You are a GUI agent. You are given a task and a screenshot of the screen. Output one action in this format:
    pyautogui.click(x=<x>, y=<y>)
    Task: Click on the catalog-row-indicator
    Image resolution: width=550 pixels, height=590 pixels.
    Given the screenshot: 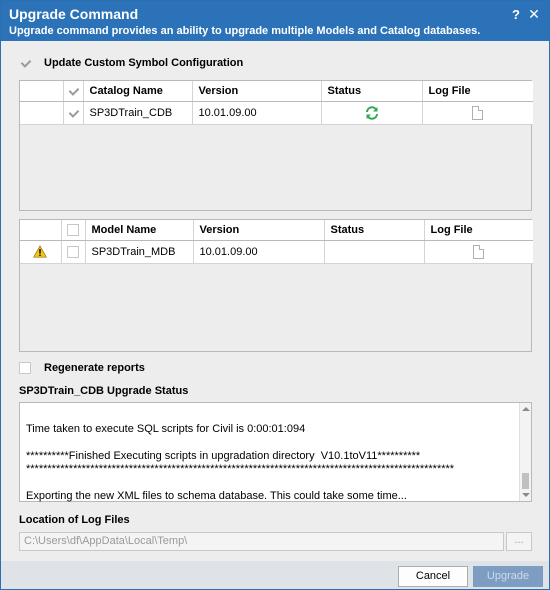 What is the action you would take?
    pyautogui.click(x=42, y=113)
    